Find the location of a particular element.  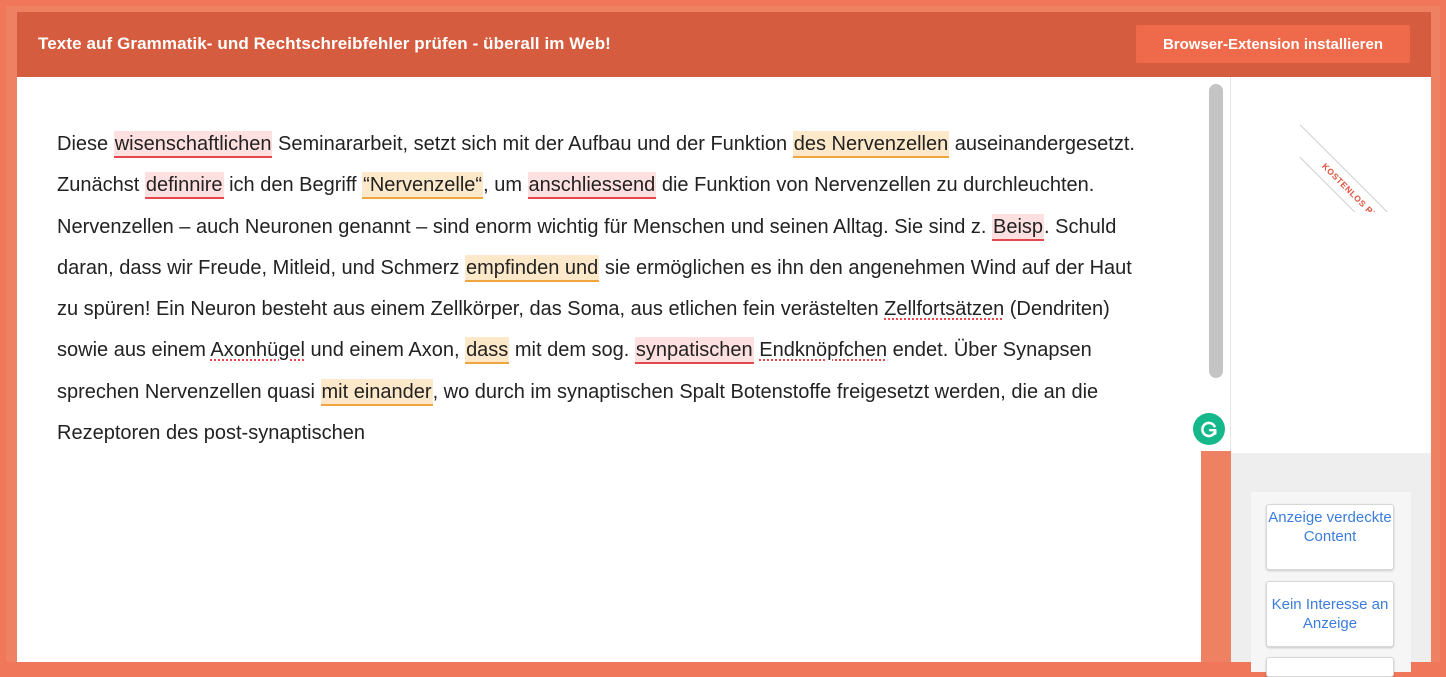

punctuation-error: “Nervenzelle“ is located at coordinates (423, 186).